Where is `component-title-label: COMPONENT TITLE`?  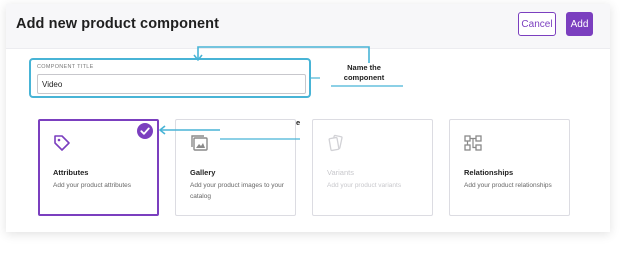 component-title-label: COMPONENT TITLE is located at coordinates (65, 67).